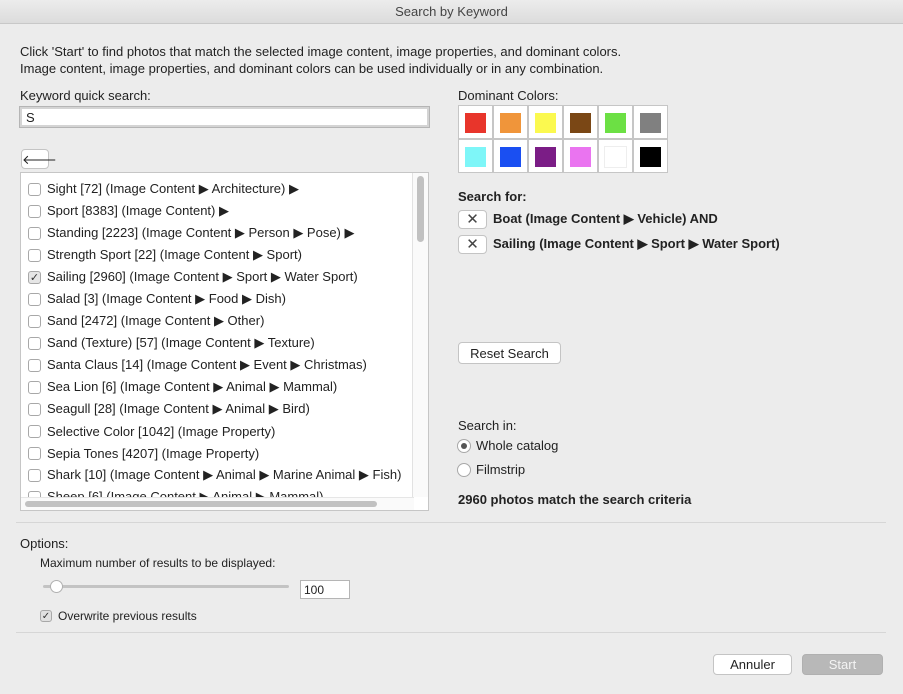  What do you see at coordinates (451, 632) in the screenshot?
I see `divider-bottom` at bounding box center [451, 632].